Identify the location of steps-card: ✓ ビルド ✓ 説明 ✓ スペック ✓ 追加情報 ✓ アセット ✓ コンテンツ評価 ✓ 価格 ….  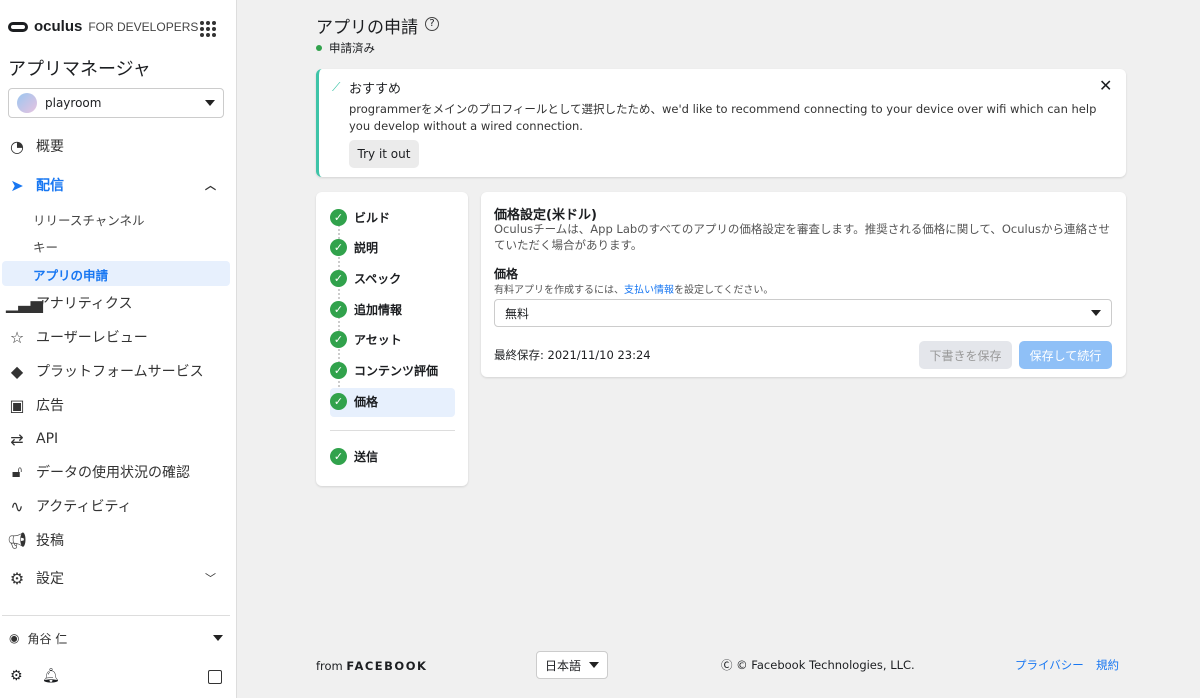
(392, 339).